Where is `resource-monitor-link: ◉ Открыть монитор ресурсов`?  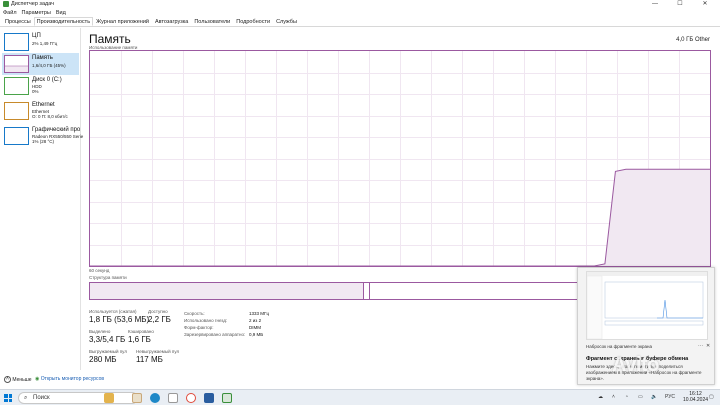
resource-monitor-link: ◉ Открыть монитор ресурсов is located at coordinates (69, 379).